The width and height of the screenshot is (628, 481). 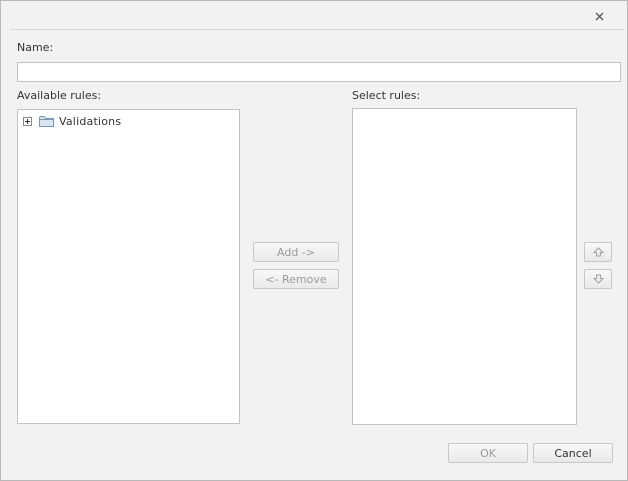 I want to click on name-input, so click(x=319, y=72).